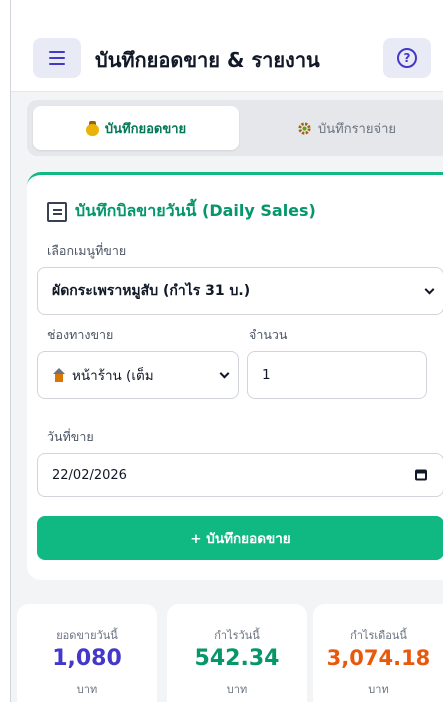 The height and width of the screenshot is (702, 443). What do you see at coordinates (237, 635) in the screenshot?
I see `stat-label: กำไรวันนี้` at bounding box center [237, 635].